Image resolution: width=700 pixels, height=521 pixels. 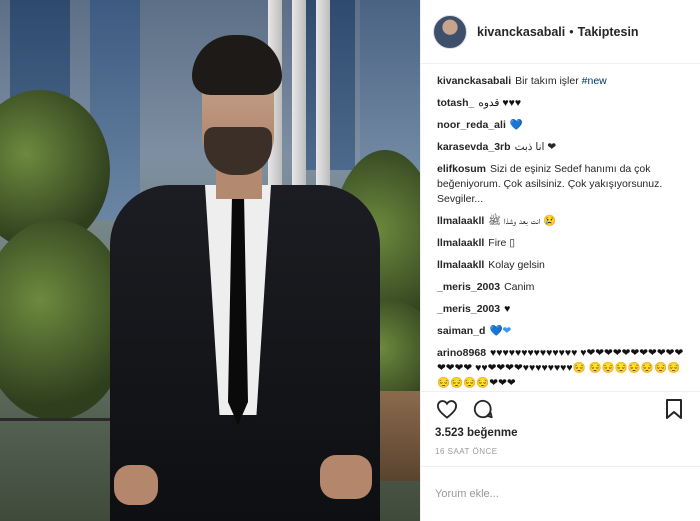 I want to click on likes-count: 3.523 beğenme, so click(x=560, y=433).